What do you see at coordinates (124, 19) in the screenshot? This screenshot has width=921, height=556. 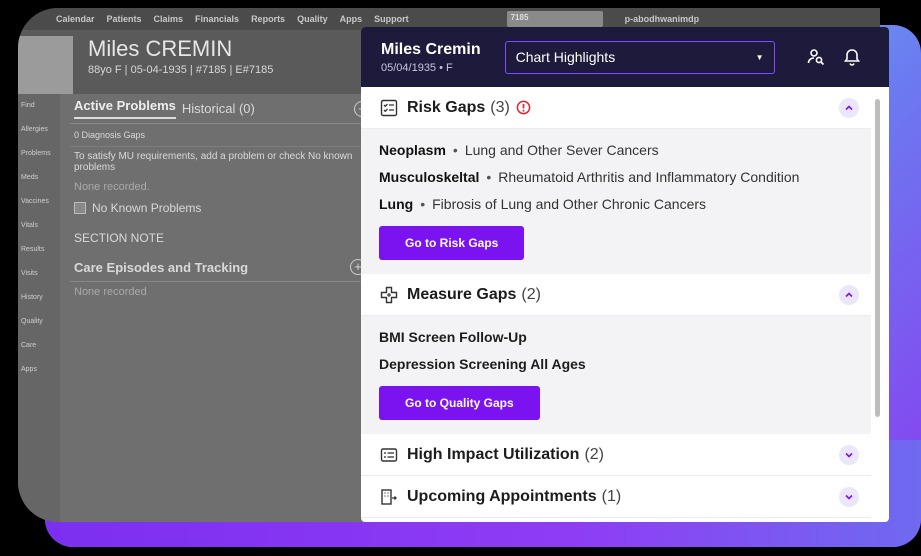 I see `ehr-nav-patients: Patients` at bounding box center [124, 19].